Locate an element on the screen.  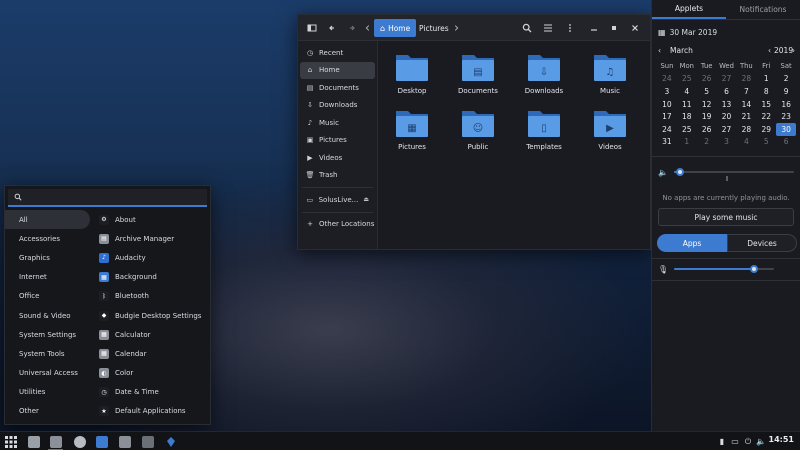
prev-year-icon: ‹ is located at coordinates (769, 50).